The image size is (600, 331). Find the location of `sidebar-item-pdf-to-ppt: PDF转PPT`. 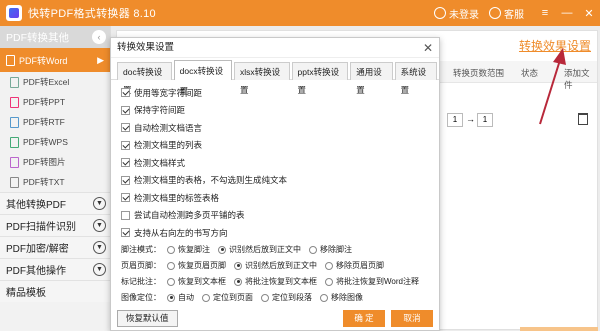

sidebar-item-pdf-to-ppt: PDF转PPT is located at coordinates (55, 102).